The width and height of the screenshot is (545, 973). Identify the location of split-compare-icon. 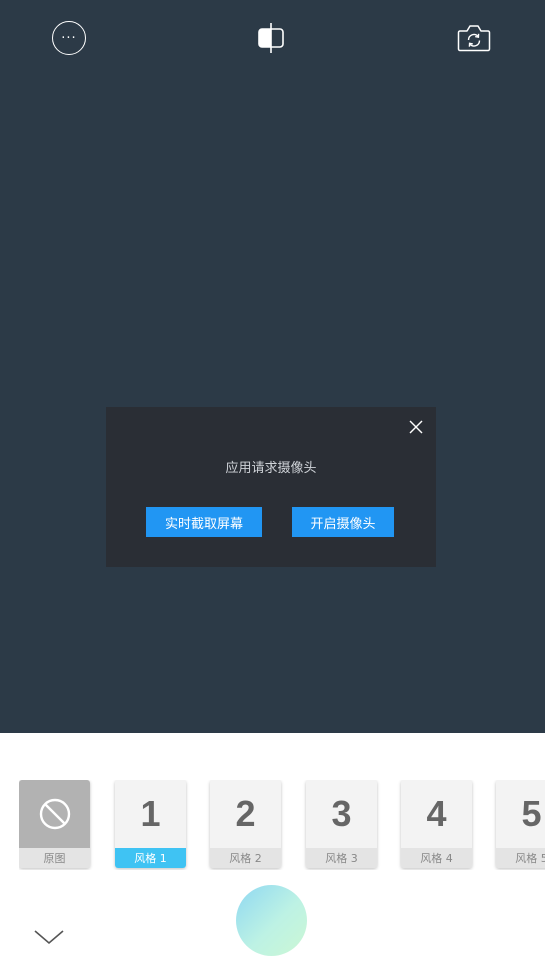
(271, 38).